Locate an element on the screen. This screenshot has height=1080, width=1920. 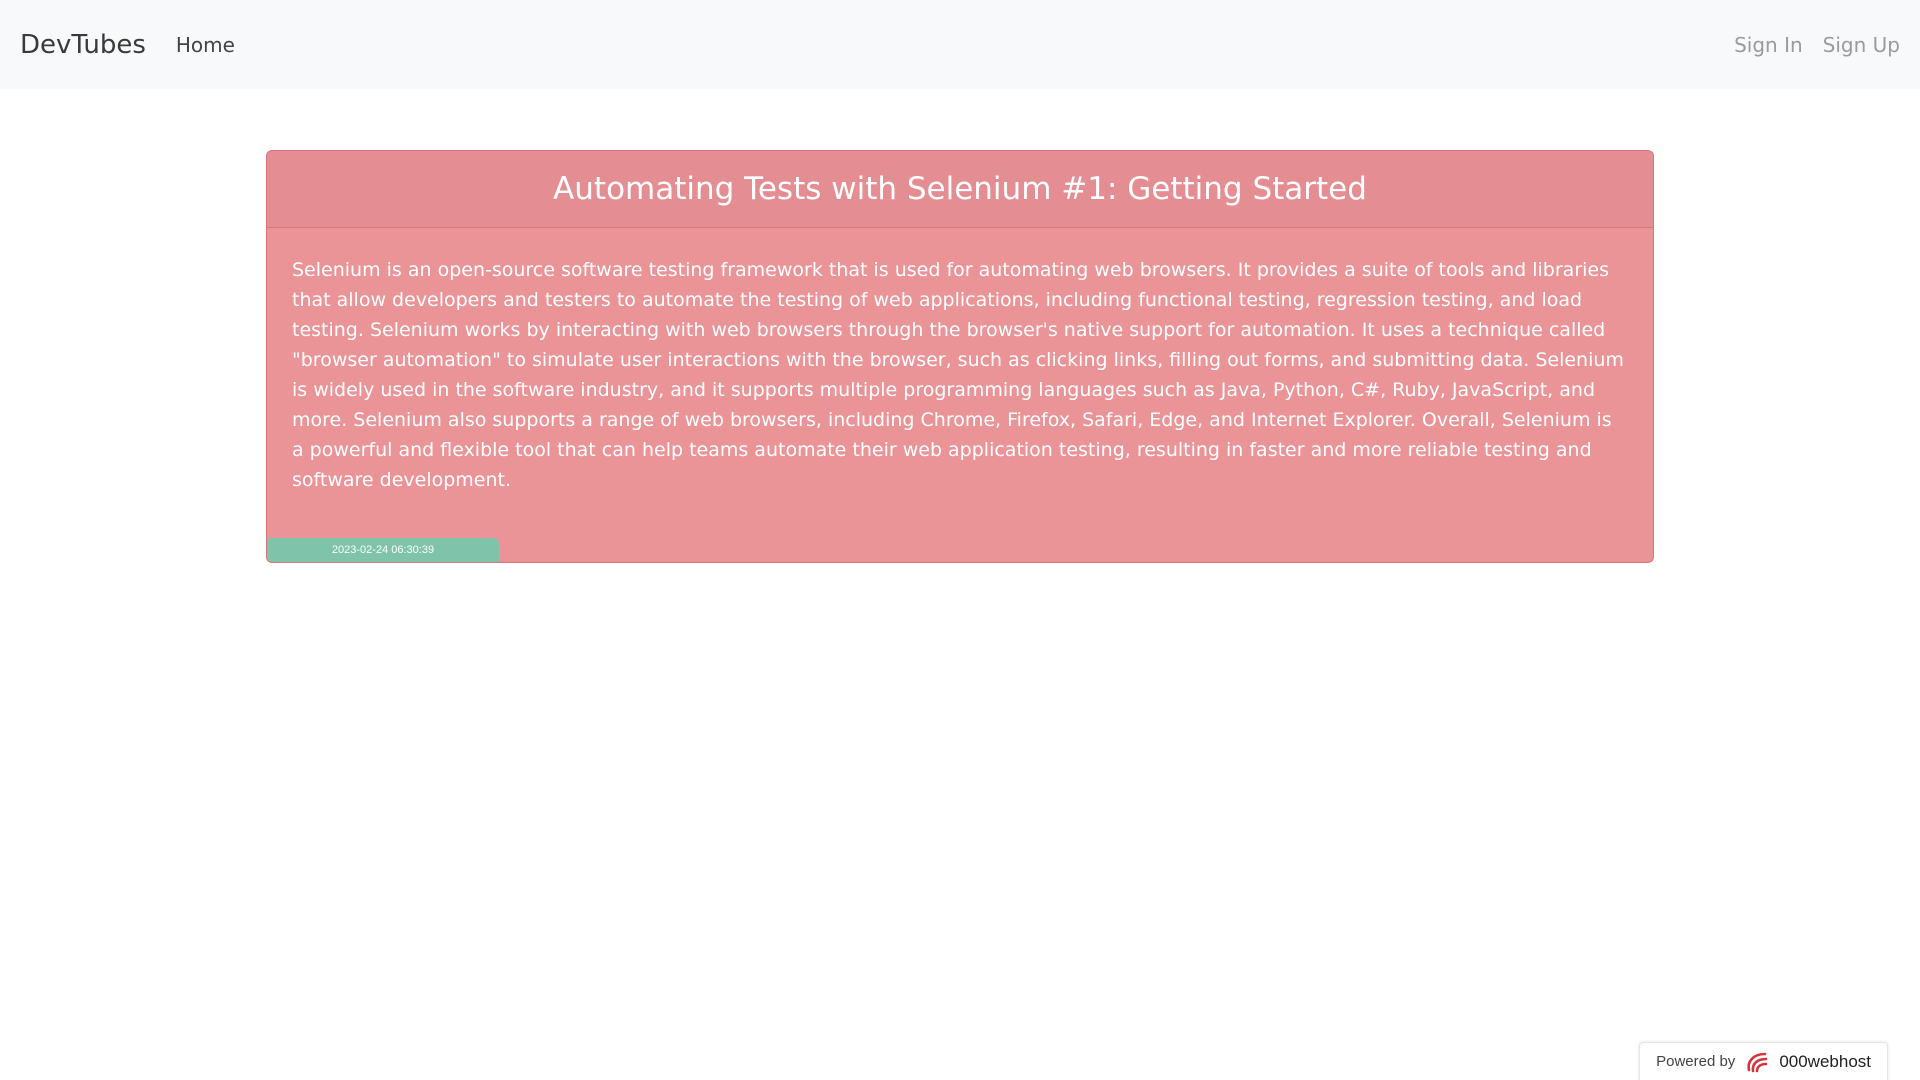
powered-by-badge: Powered by 000webhost is located at coordinates (1763, 1061).